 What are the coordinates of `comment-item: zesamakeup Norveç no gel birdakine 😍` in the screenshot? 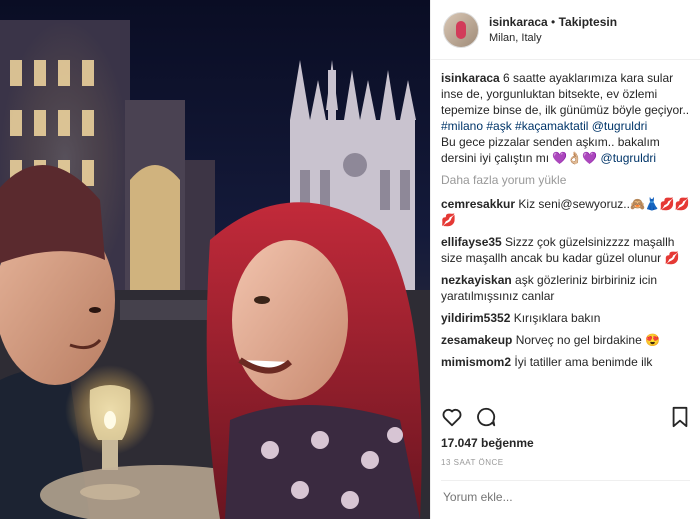 It's located at (566, 340).